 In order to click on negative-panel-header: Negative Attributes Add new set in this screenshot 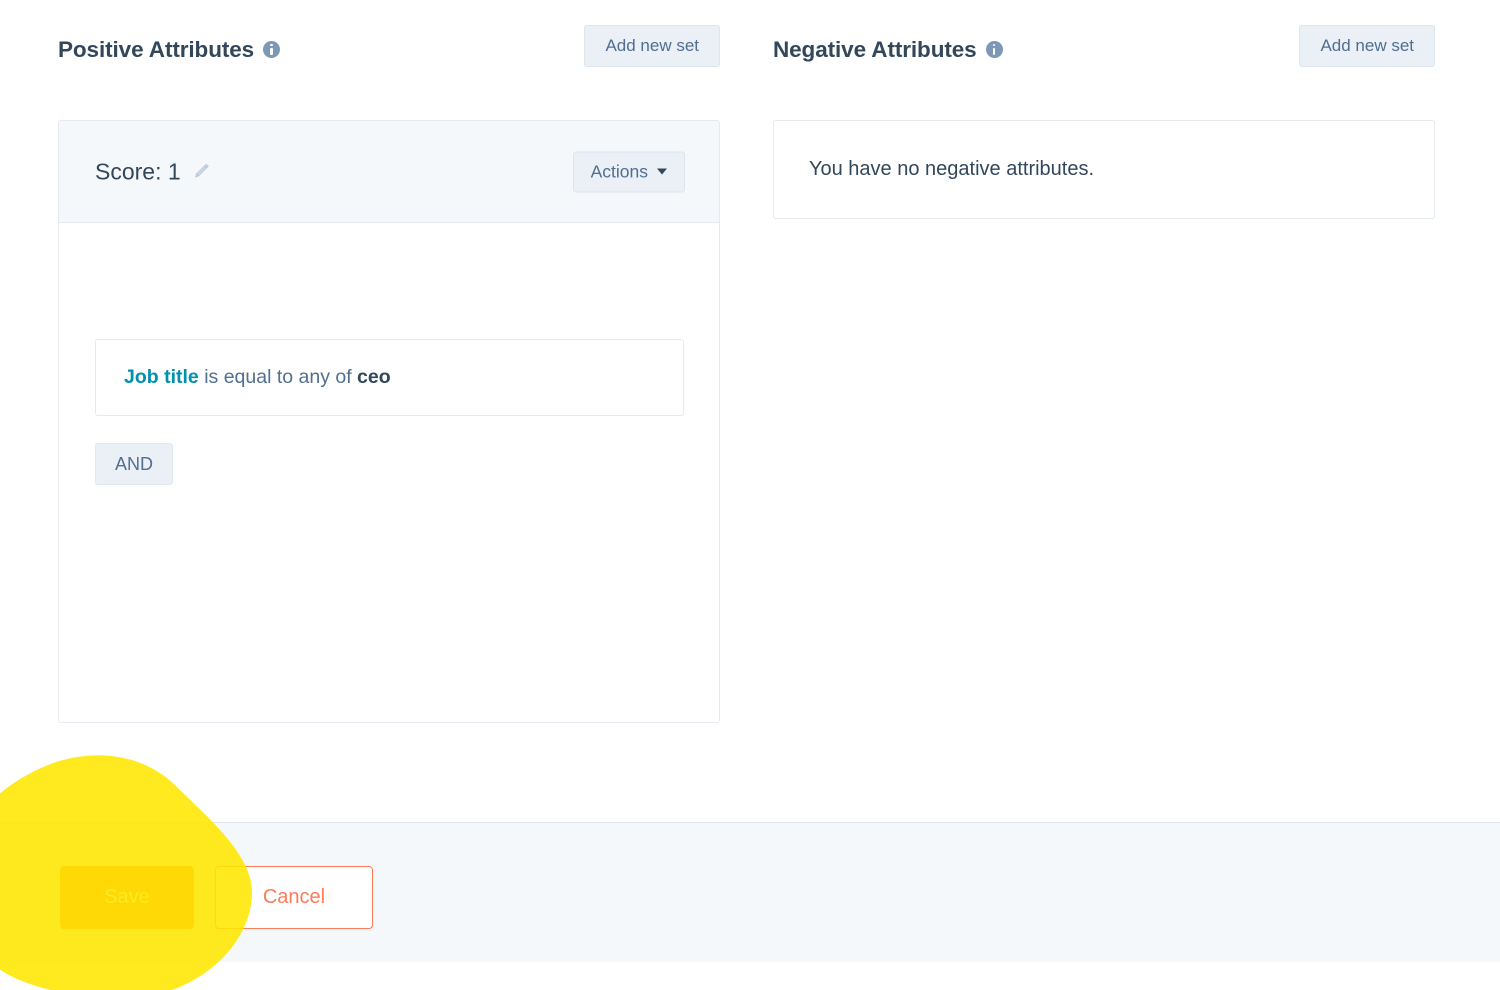, I will do `click(1104, 46)`.